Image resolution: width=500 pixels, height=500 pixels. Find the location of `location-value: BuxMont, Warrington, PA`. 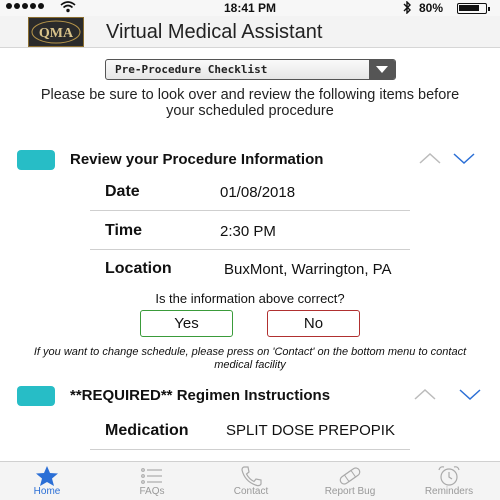

location-value: BuxMont, Warrington, PA is located at coordinates (308, 269).